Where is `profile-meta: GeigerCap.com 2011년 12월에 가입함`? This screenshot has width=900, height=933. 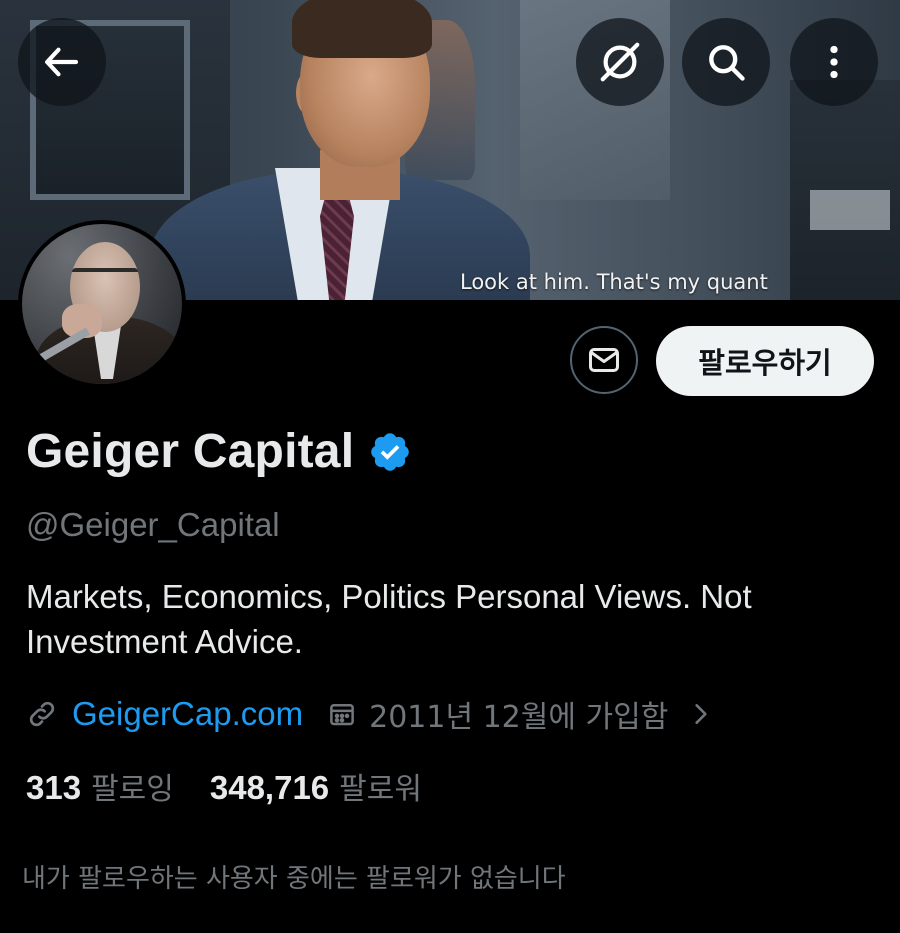
profile-meta: GeigerCap.com 2011년 12월에 가입함 is located at coordinates (370, 714).